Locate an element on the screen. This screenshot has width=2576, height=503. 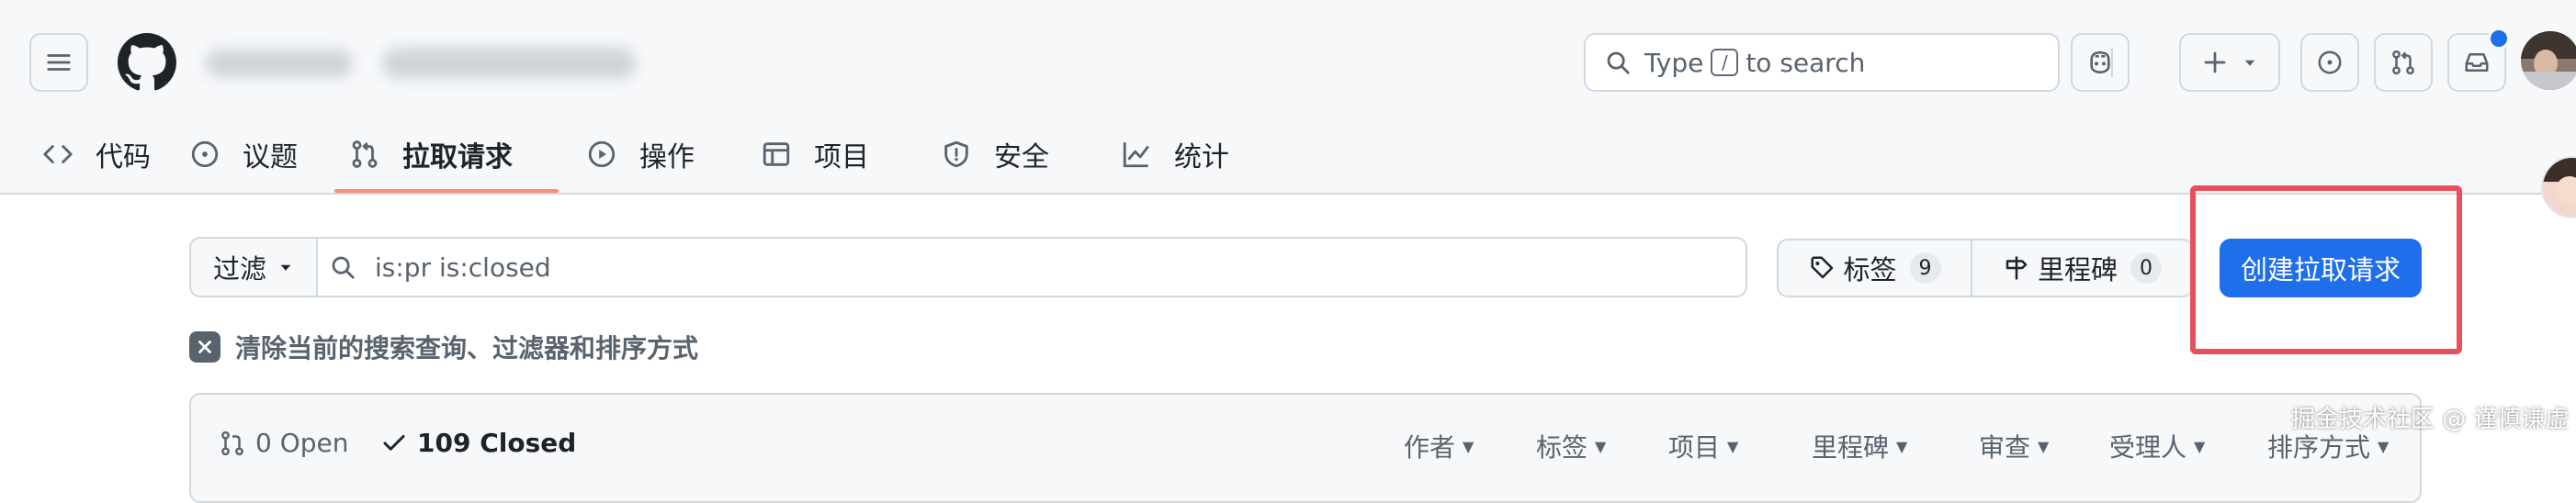
labels-milestones-group: 标签 9 里程碑 0 is located at coordinates (1985, 268).